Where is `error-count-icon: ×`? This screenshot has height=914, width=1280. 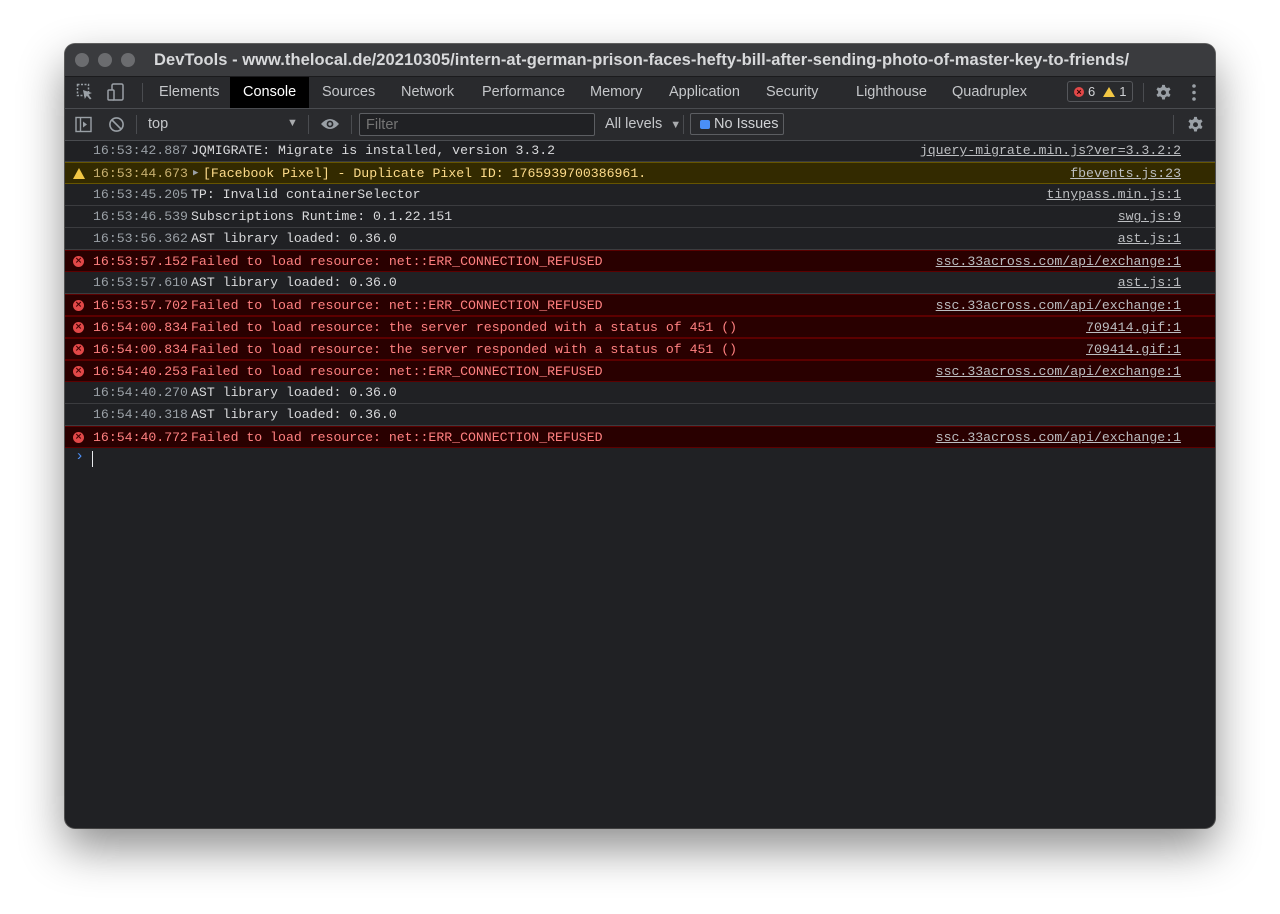 error-count-icon: × is located at coordinates (1079, 91).